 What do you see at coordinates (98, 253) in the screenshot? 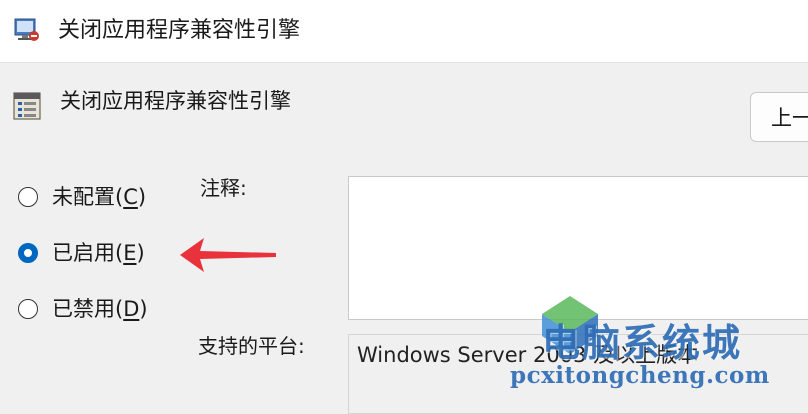
I see `radio-label-enabled: 已启用(E)` at bounding box center [98, 253].